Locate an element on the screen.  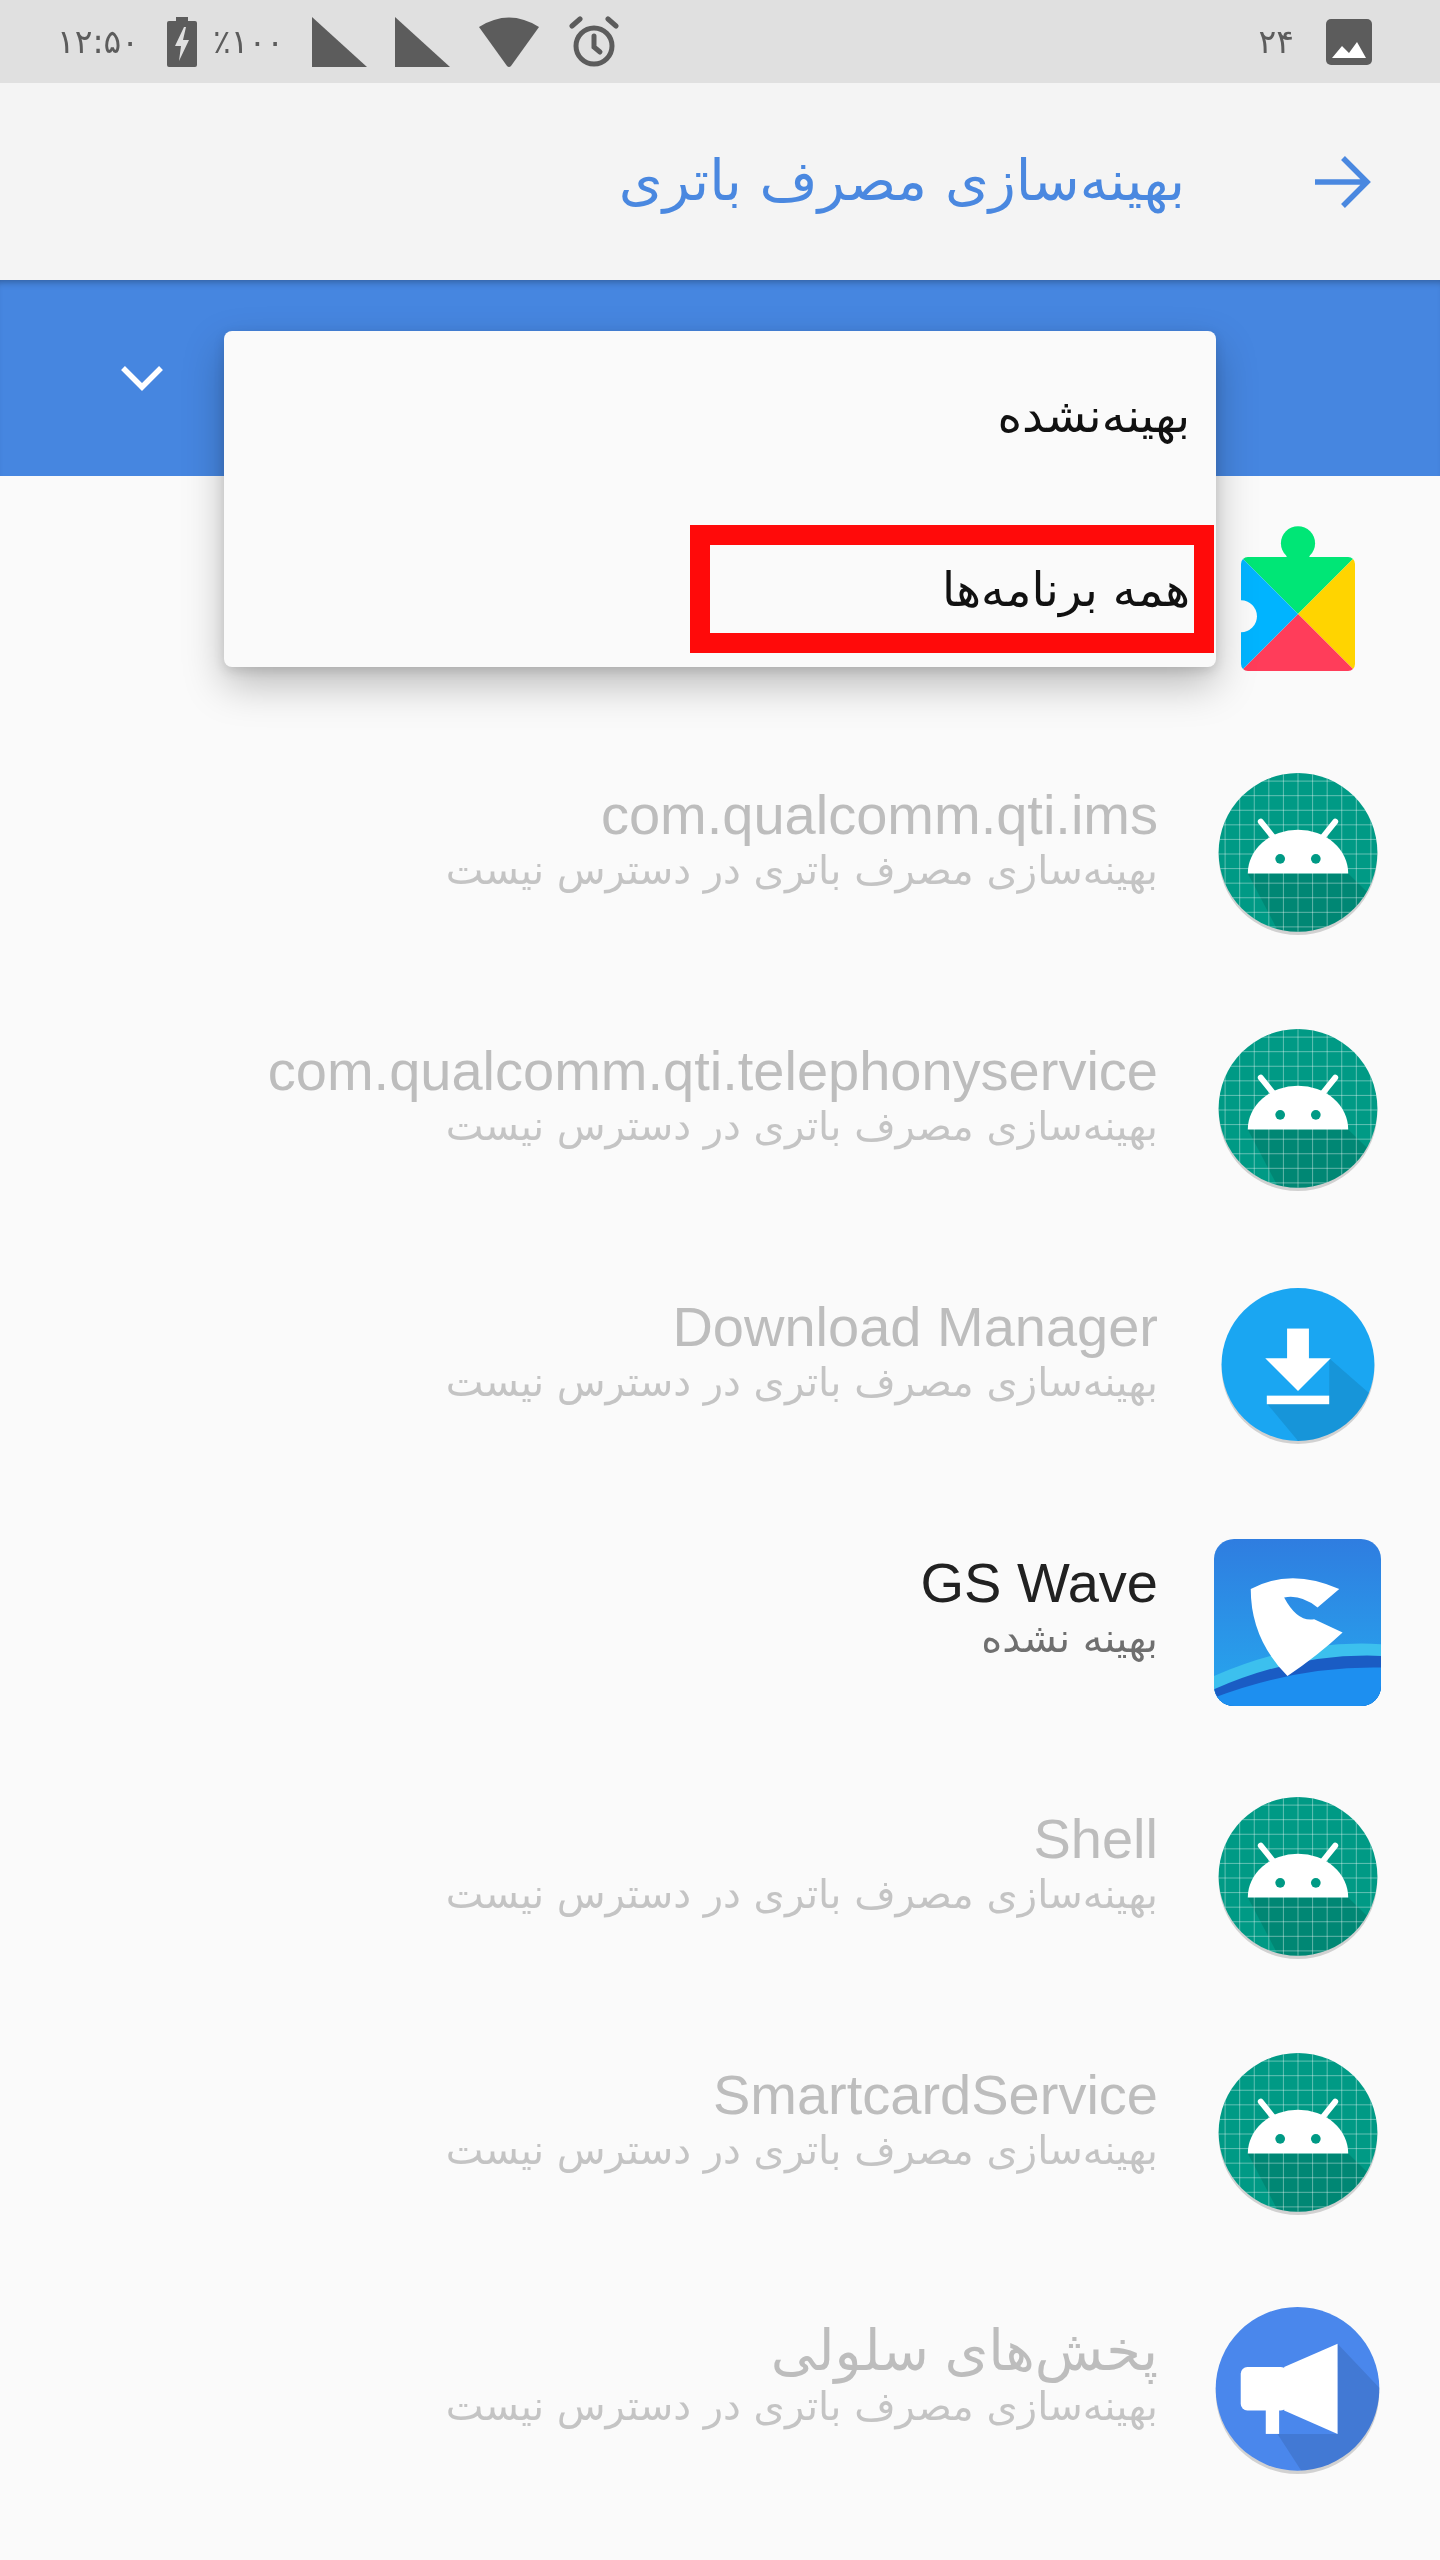
download-icon is located at coordinates (1297, 1366).